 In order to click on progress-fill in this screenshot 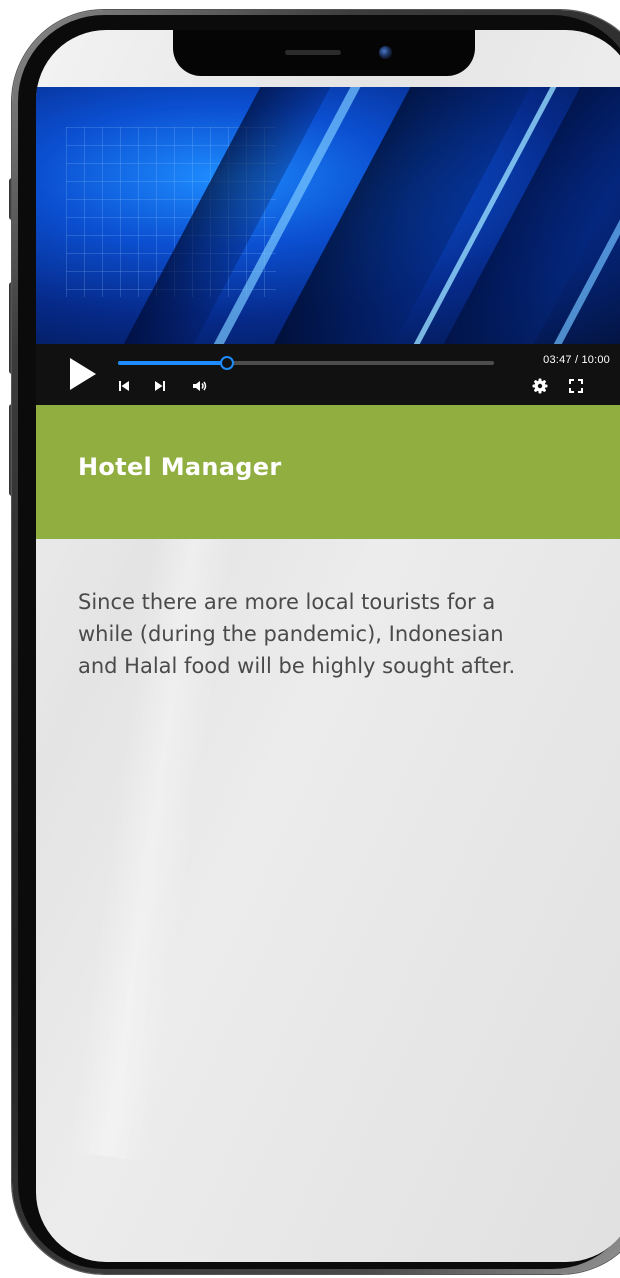, I will do `click(173, 363)`.